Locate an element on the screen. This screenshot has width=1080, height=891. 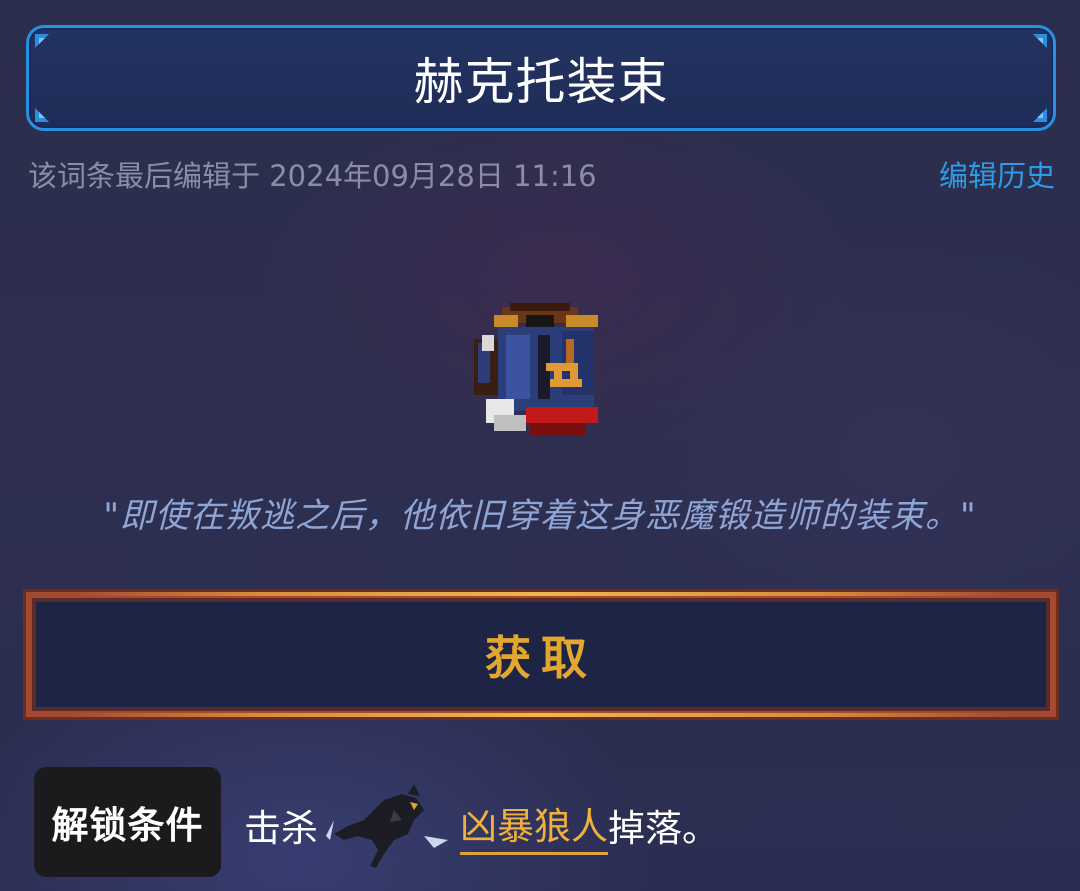
meta-row: 该词条最后编辑于 2024年09月28日 11:16 编辑历史 is located at coordinates (541, 174).